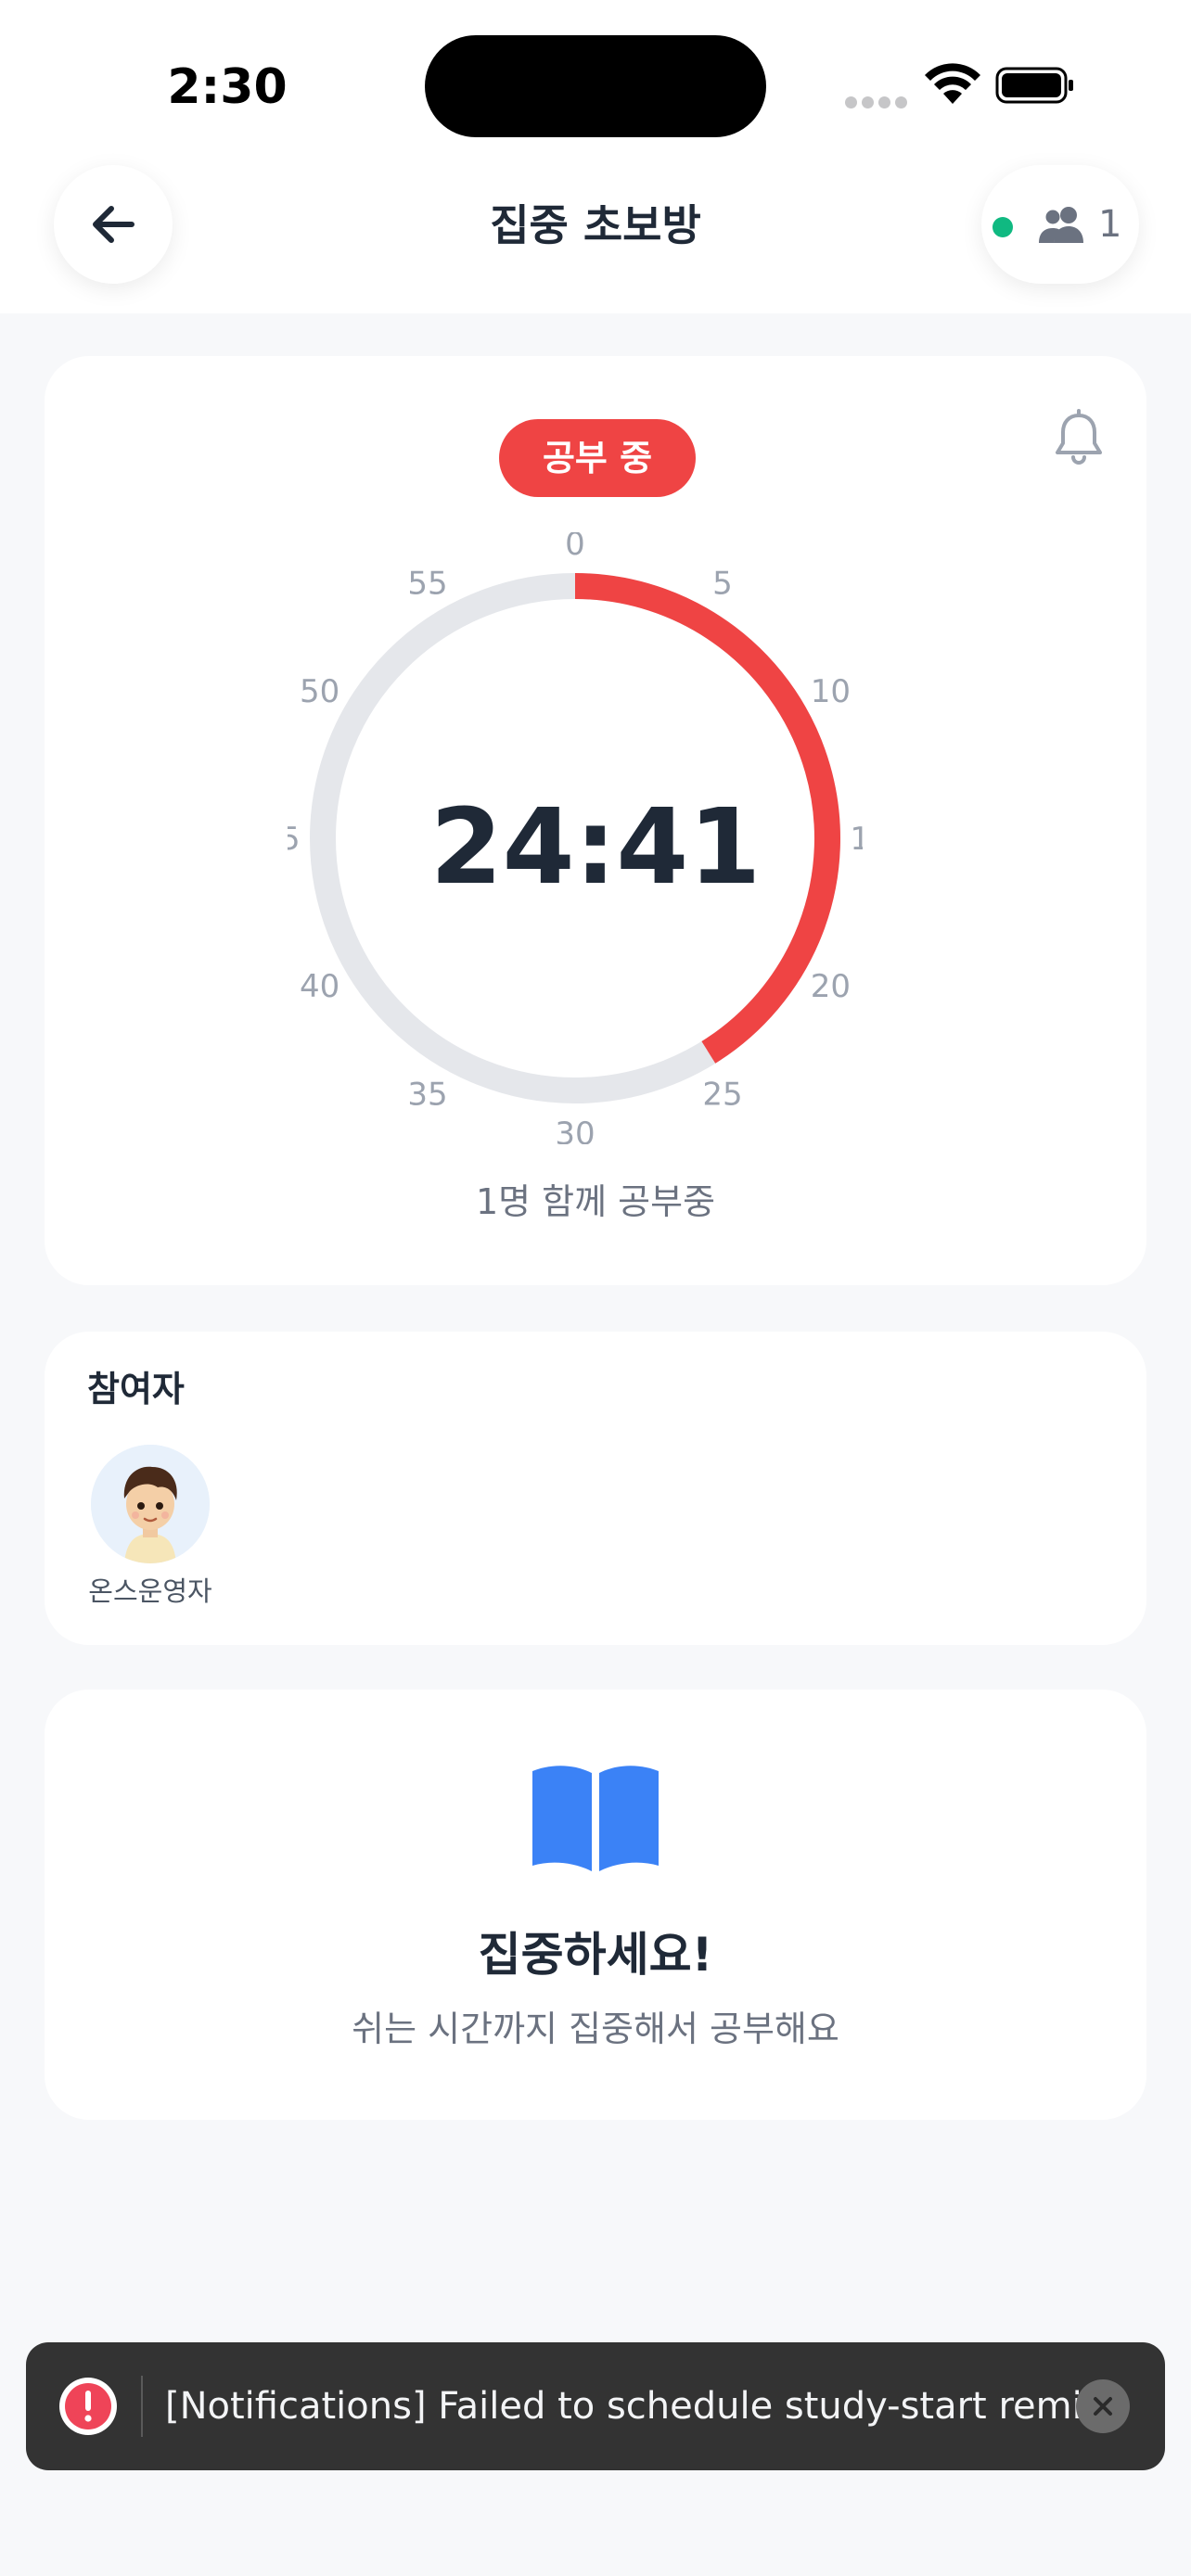  What do you see at coordinates (595, 1819) in the screenshot?
I see `book-open-icon` at bounding box center [595, 1819].